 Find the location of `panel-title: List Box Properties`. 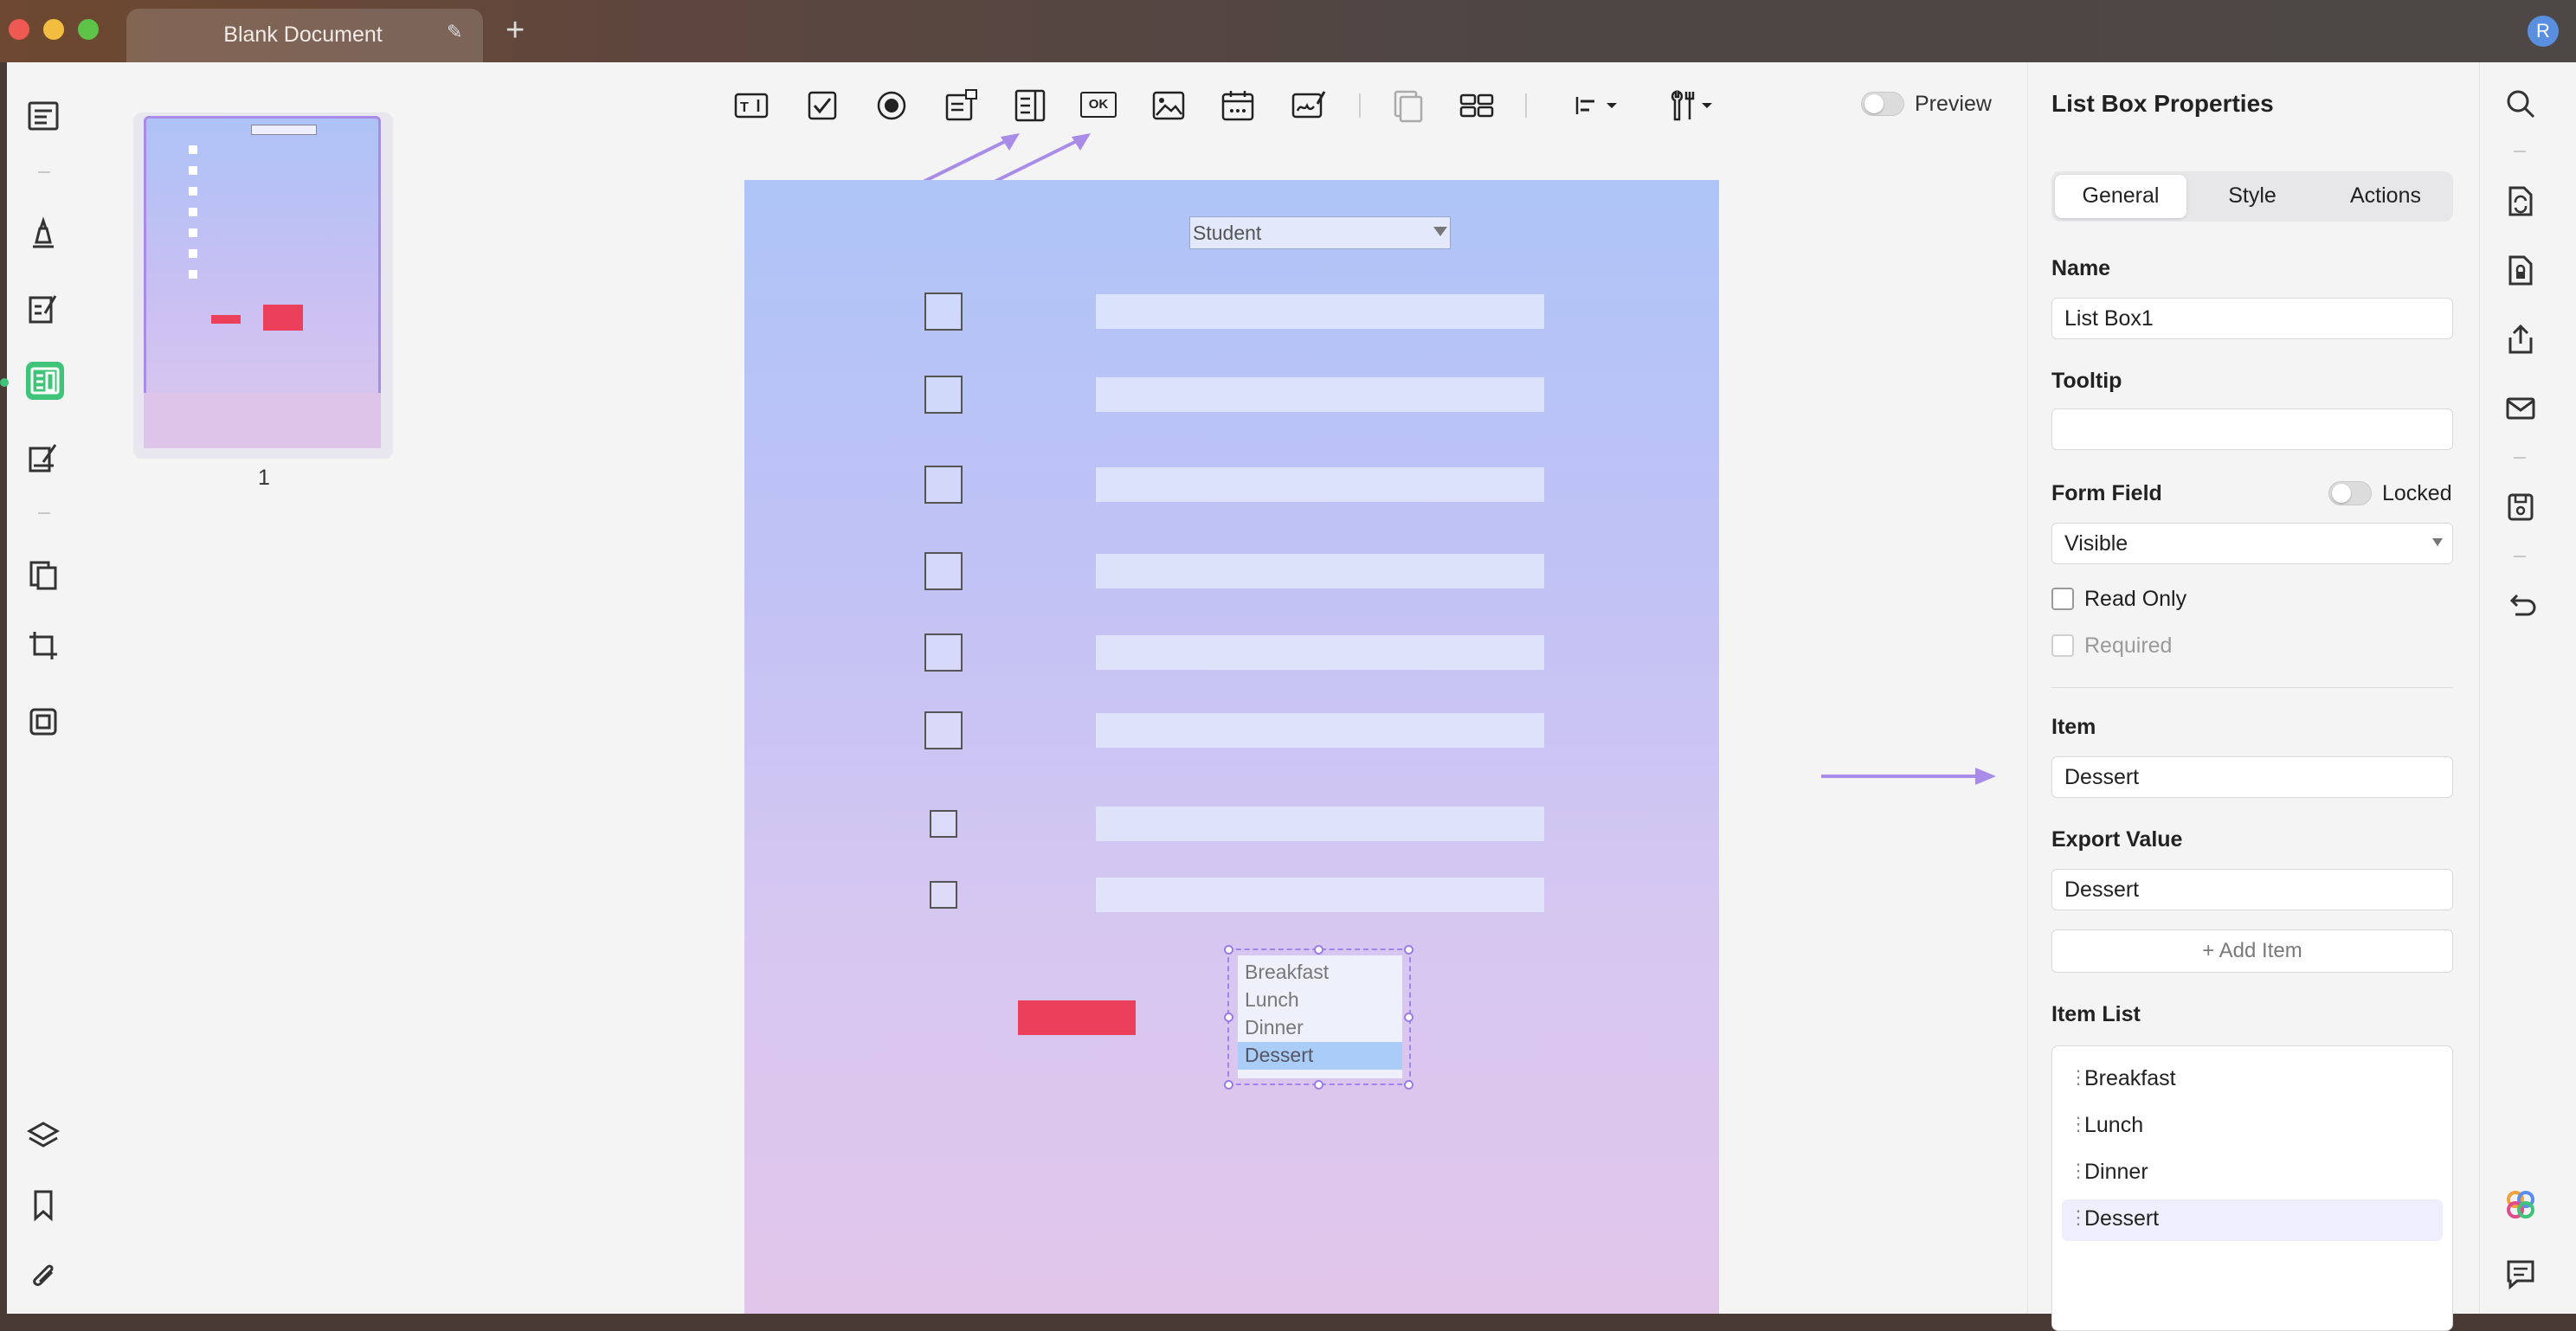

panel-title: List Box Properties is located at coordinates (2162, 104).